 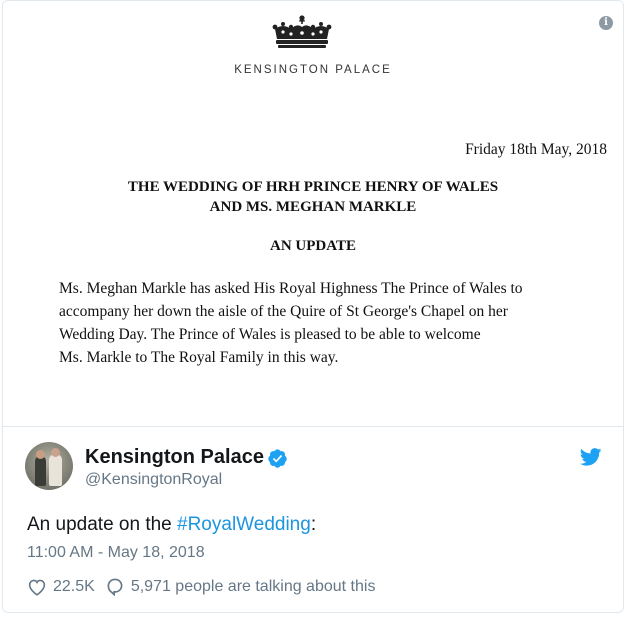 What do you see at coordinates (606, 23) in the screenshot?
I see `info-icon: i` at bounding box center [606, 23].